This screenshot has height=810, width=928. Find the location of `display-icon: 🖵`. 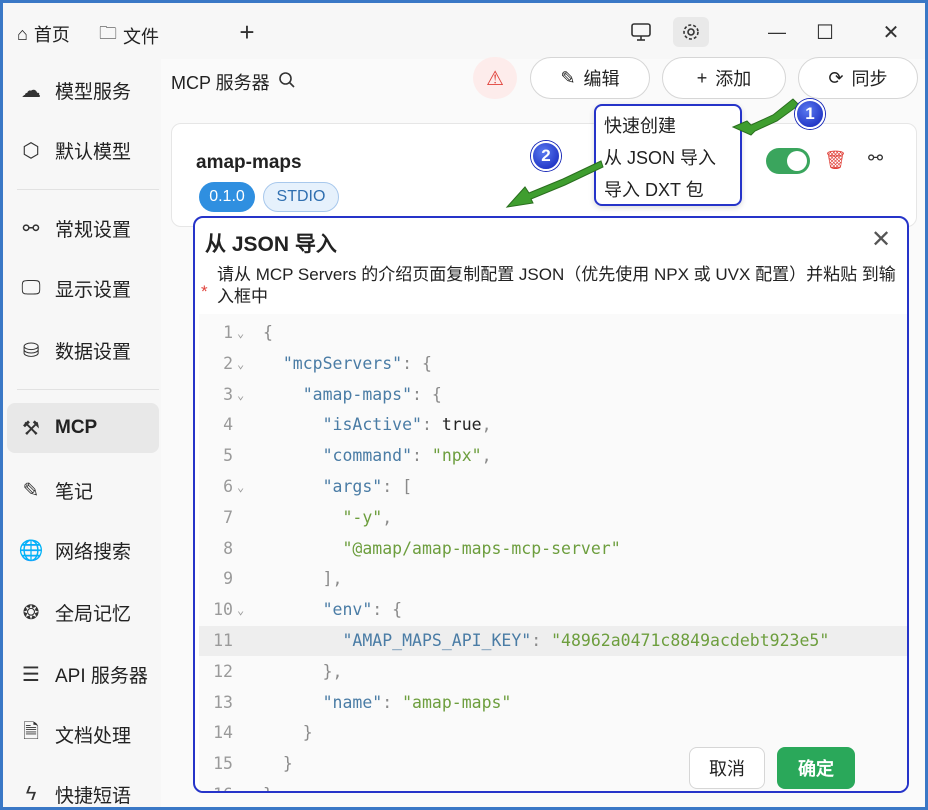

display-icon: 🖵 is located at coordinates (31, 287).